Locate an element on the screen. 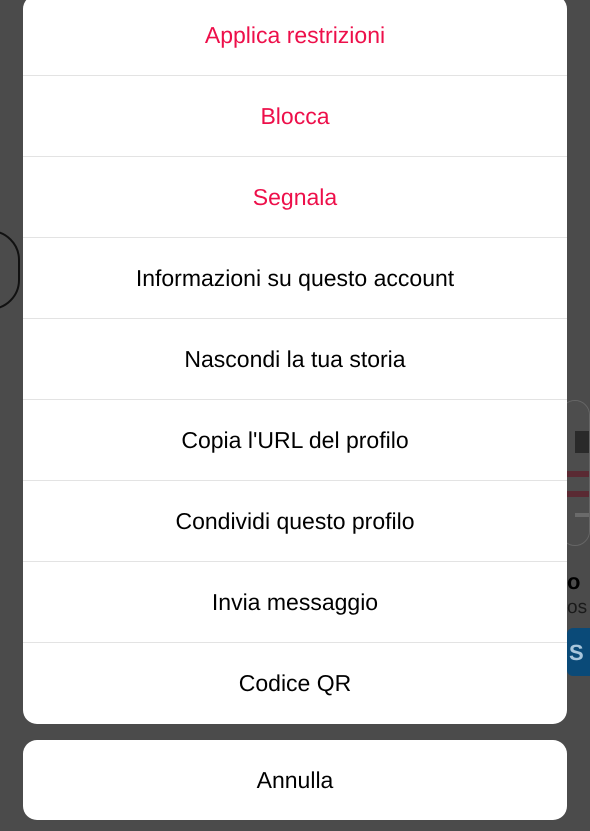 The width and height of the screenshot is (590, 831). menu-item: Codice QR is located at coordinates (295, 683).